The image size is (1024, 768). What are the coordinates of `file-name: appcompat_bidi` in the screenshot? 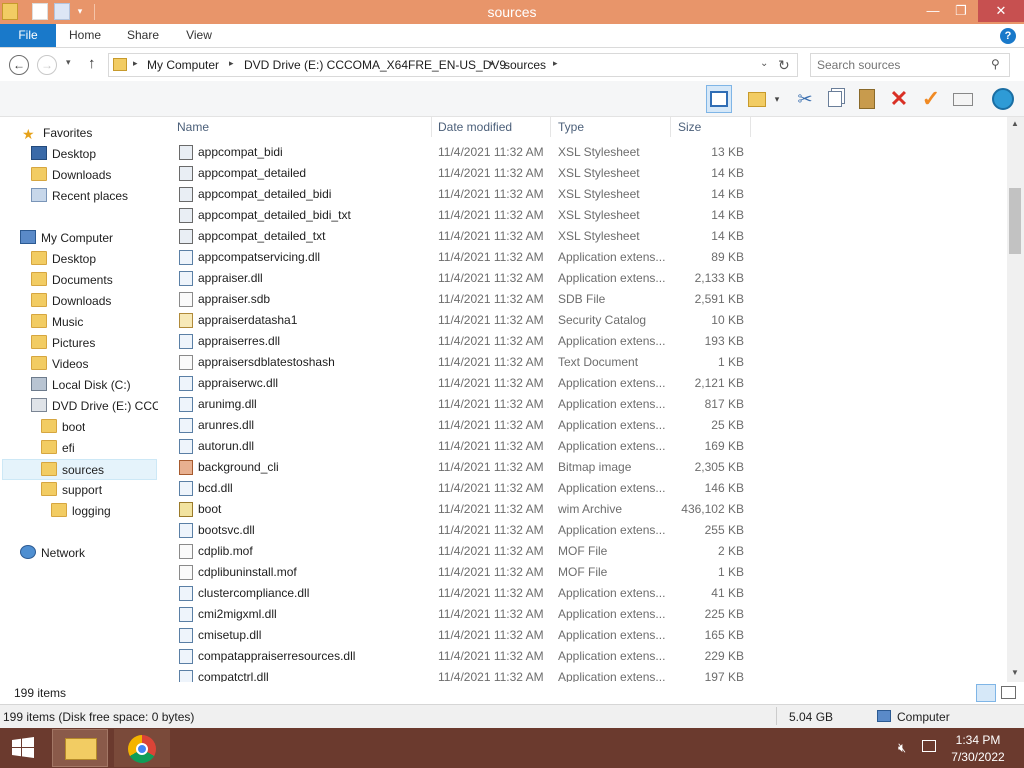 It's located at (240, 152).